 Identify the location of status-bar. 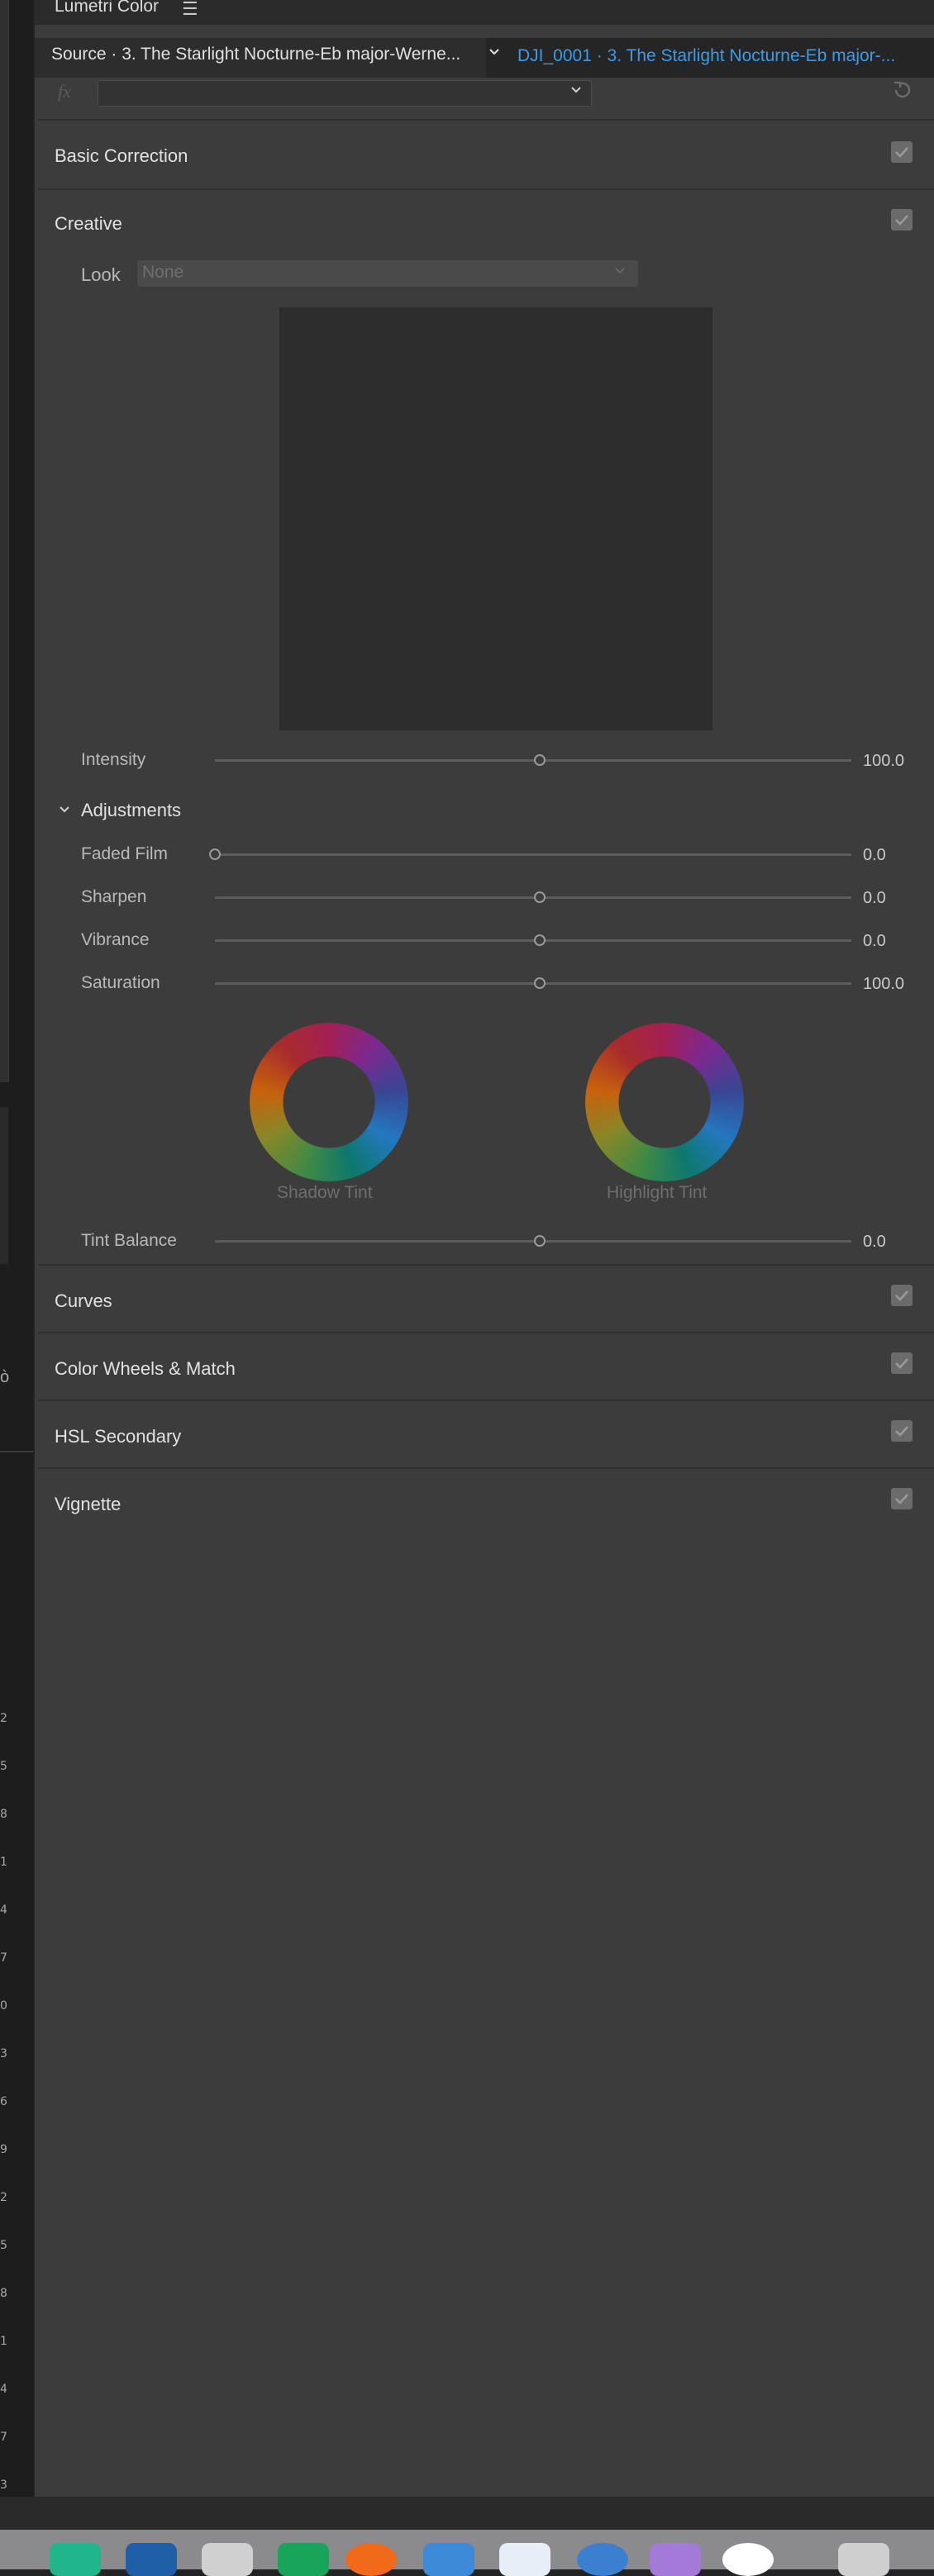
(467, 2513).